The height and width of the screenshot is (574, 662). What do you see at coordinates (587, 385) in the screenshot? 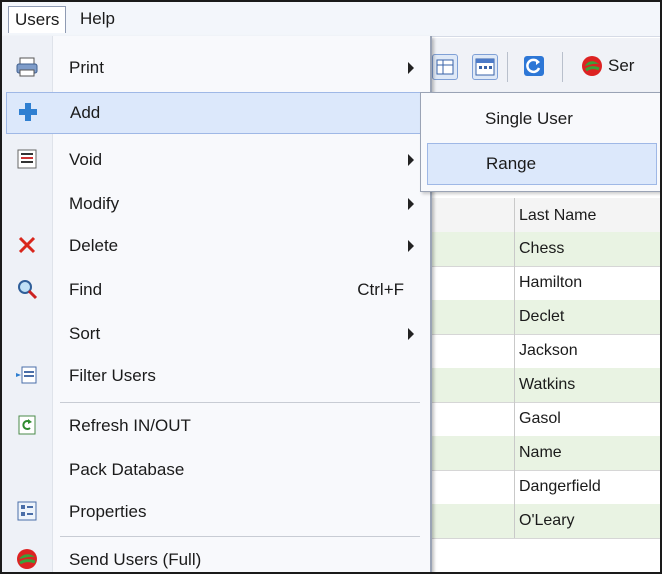
I see `cell-last-name: Watkins` at bounding box center [587, 385].